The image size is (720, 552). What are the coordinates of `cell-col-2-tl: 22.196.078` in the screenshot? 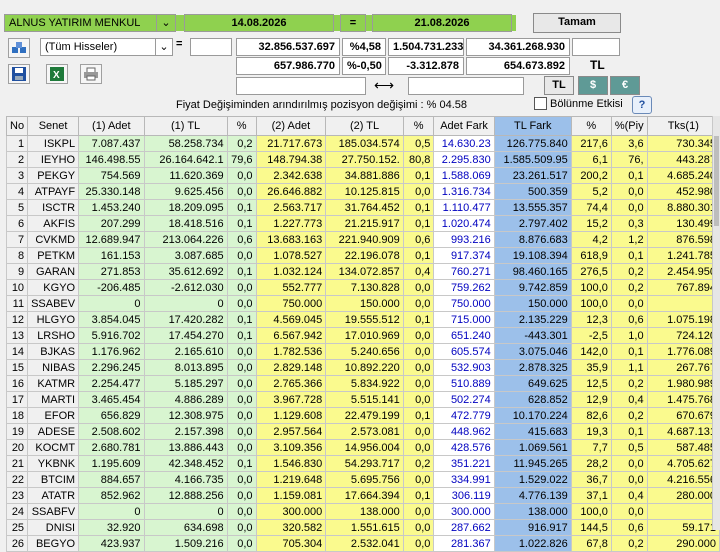 It's located at (364, 255).